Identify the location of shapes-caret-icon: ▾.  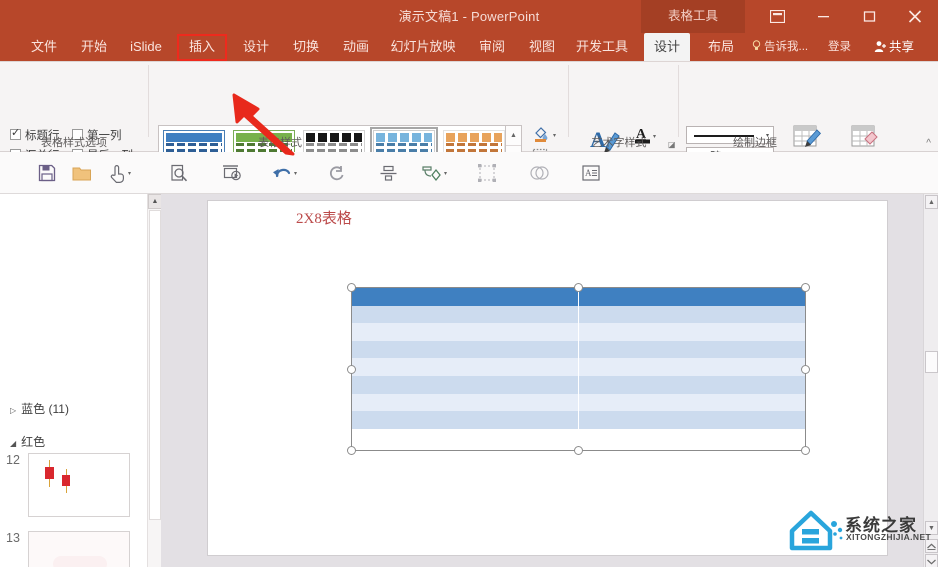
(445, 173).